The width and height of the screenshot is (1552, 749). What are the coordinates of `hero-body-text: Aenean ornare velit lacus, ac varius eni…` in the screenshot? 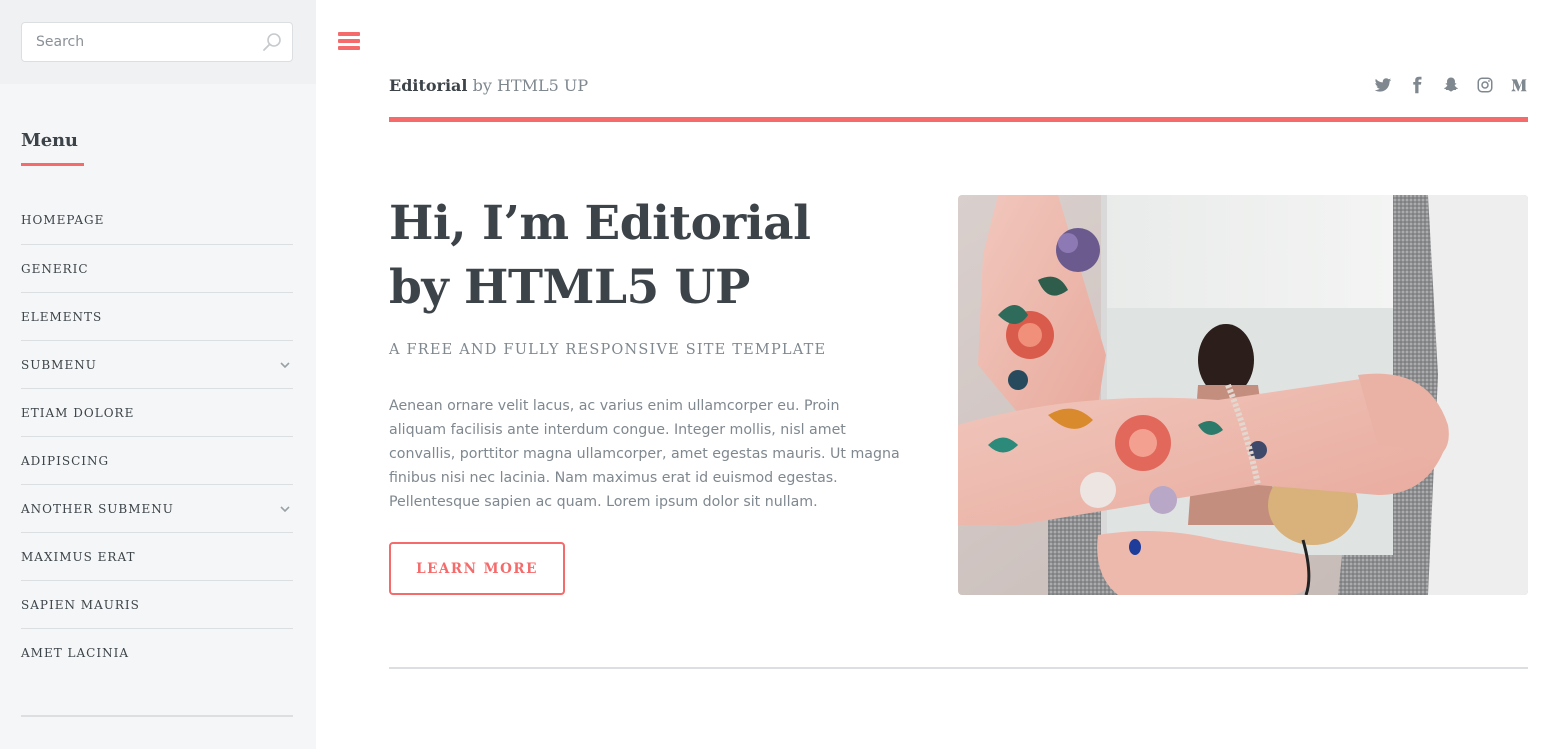 It's located at (644, 454).